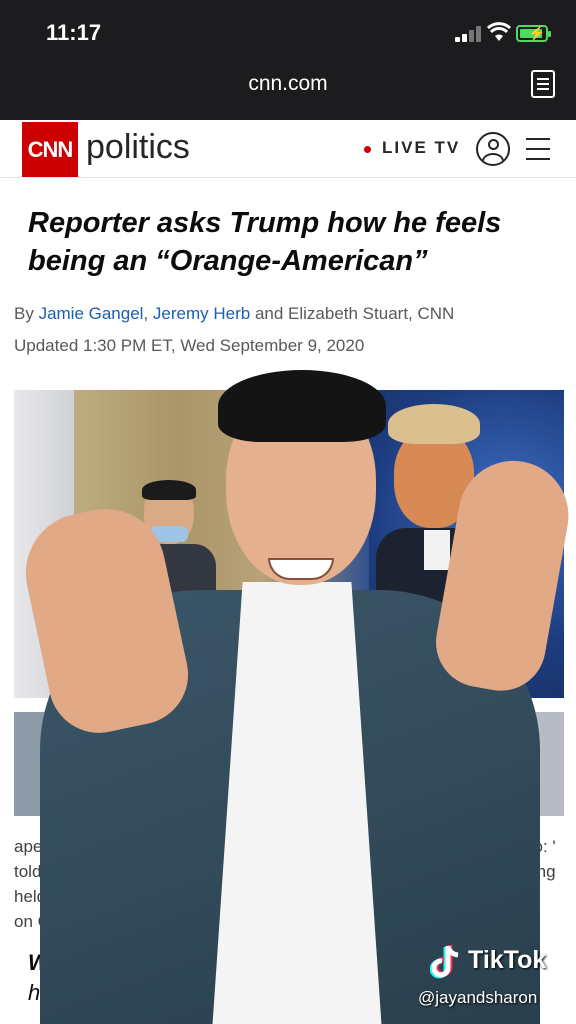  Describe the element at coordinates (478, 997) in the screenshot. I see `tiktok-handle: @jayandsharon` at that location.